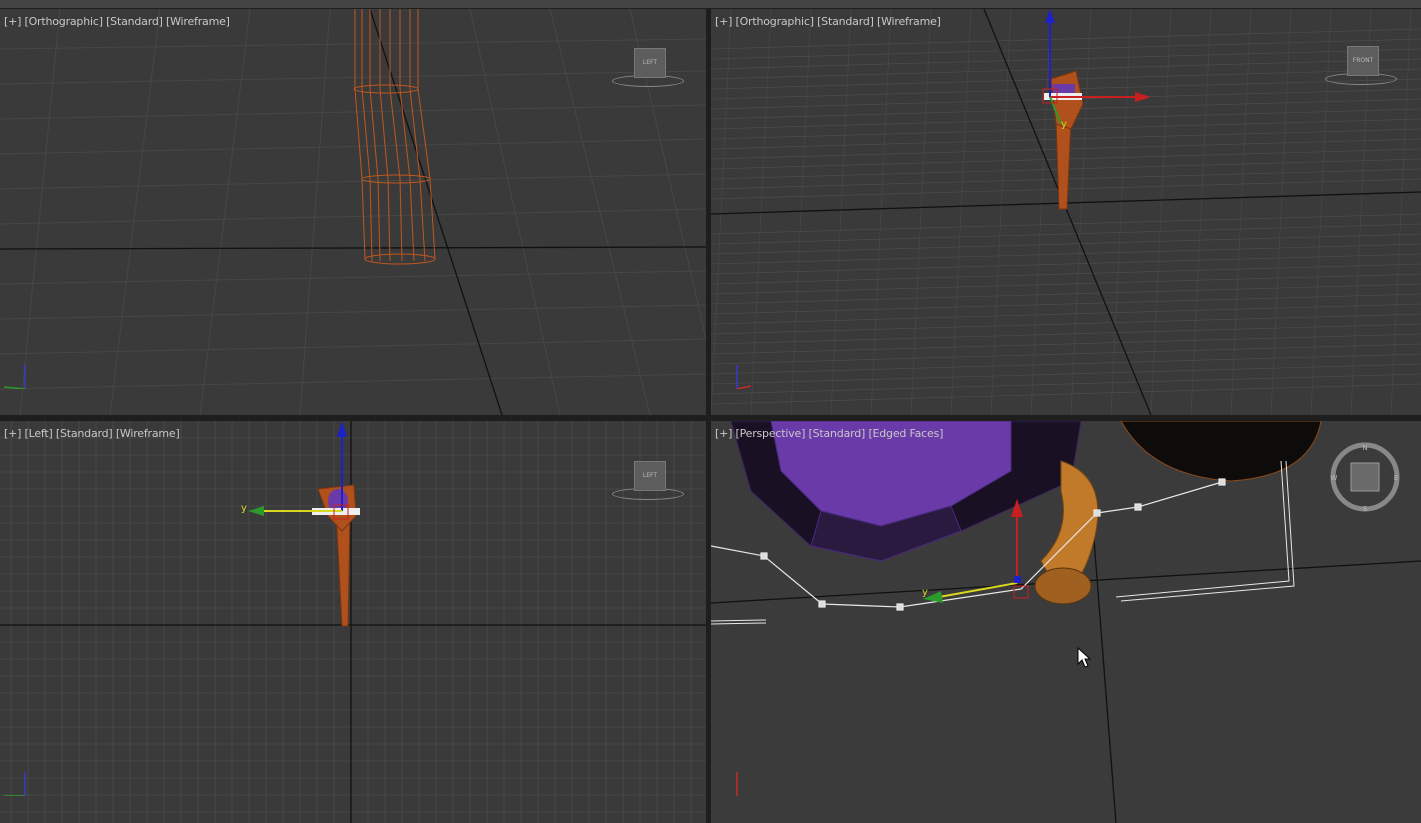 This screenshot has height=823, width=1421. Describe the element at coordinates (1064, 124) in the screenshot. I see `svg-text: y` at that location.